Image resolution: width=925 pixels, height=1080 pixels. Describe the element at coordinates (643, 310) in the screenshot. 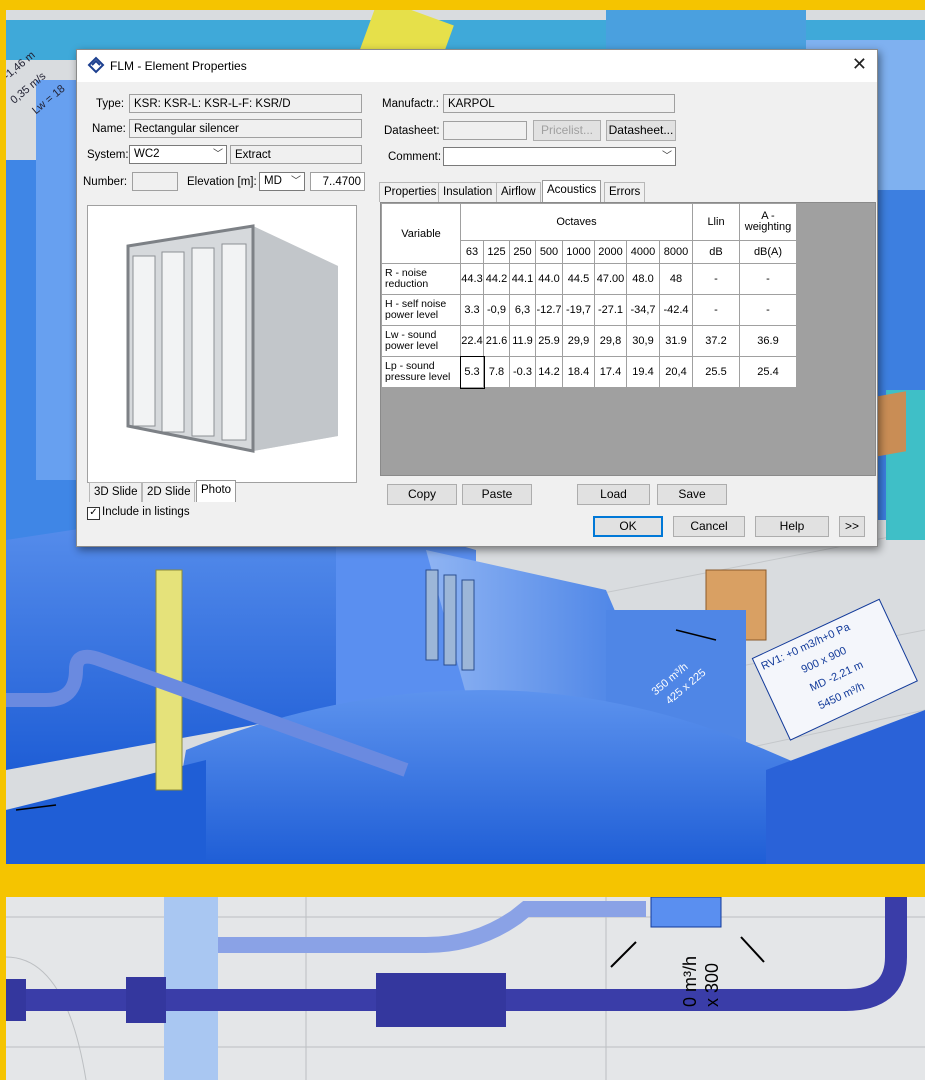

I see `octave-value-cell: -34,7` at that location.